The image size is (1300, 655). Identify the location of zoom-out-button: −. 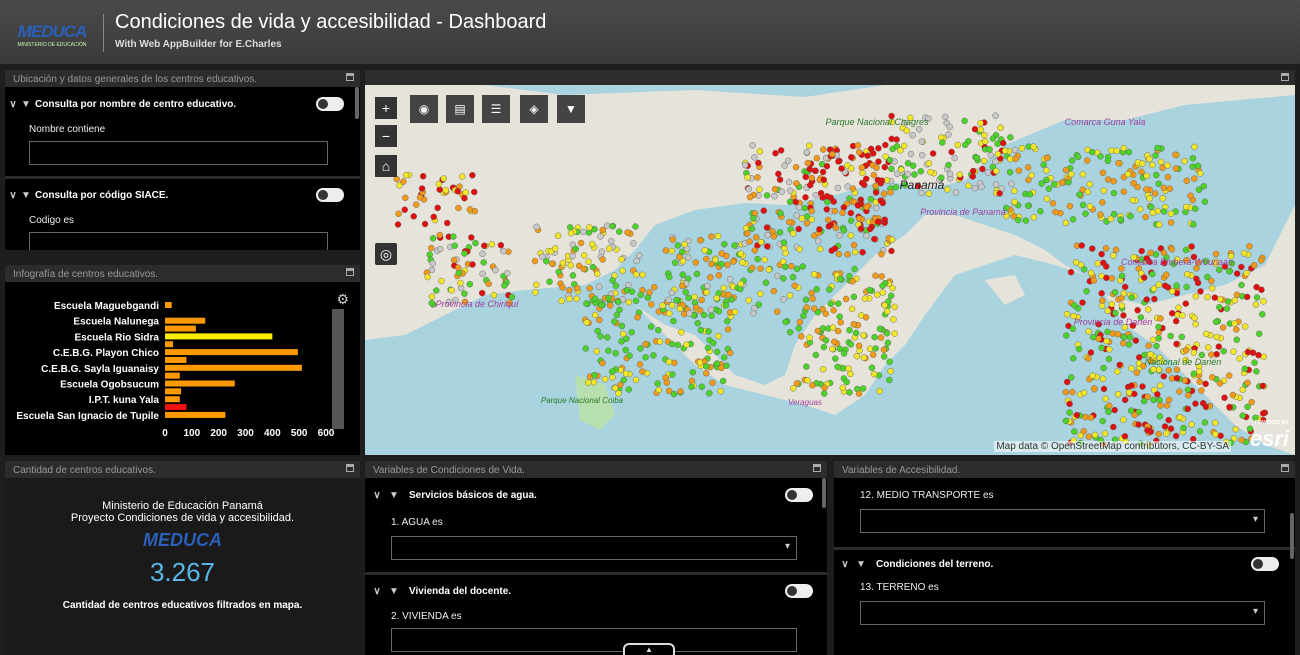
(386, 136).